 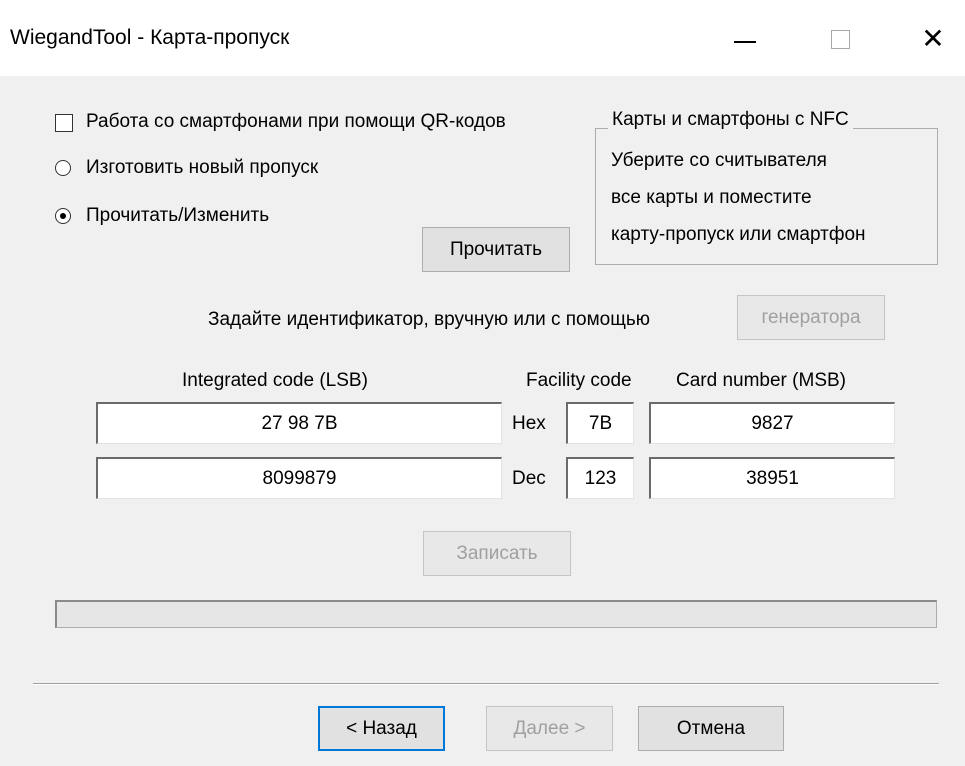 What do you see at coordinates (299, 478) in the screenshot?
I see `integrated-dec-input: 8099879` at bounding box center [299, 478].